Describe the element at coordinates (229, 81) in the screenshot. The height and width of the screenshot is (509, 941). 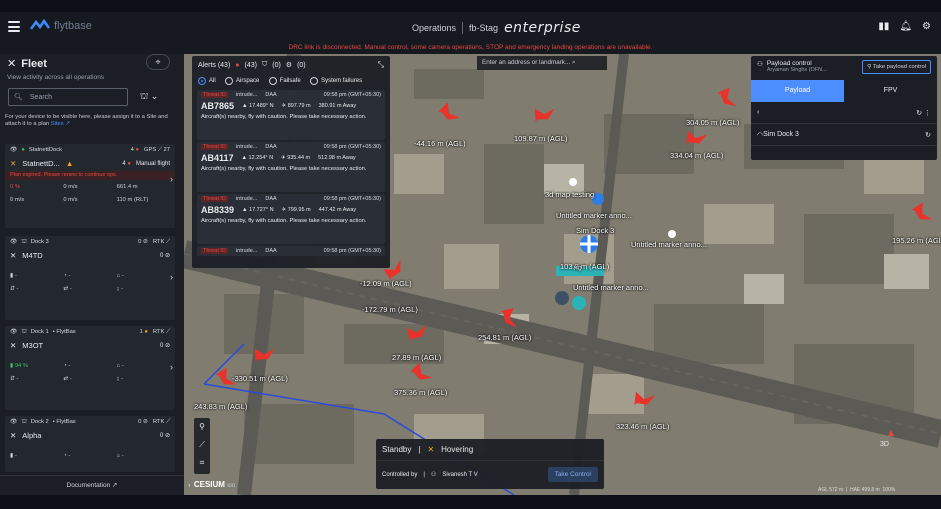
I see `filter-radio-airspace` at that location.